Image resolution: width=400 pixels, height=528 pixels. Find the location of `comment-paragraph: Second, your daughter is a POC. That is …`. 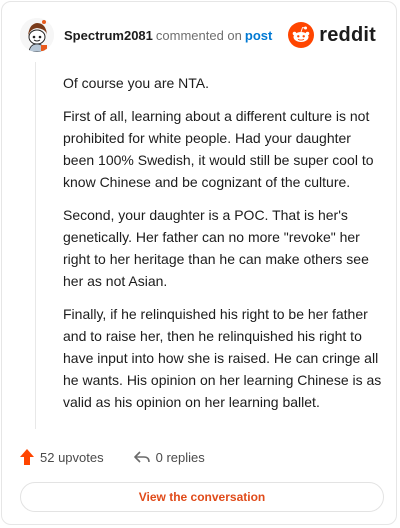

comment-paragraph: Second, your daughter is a POC. That is … is located at coordinates (216, 248).